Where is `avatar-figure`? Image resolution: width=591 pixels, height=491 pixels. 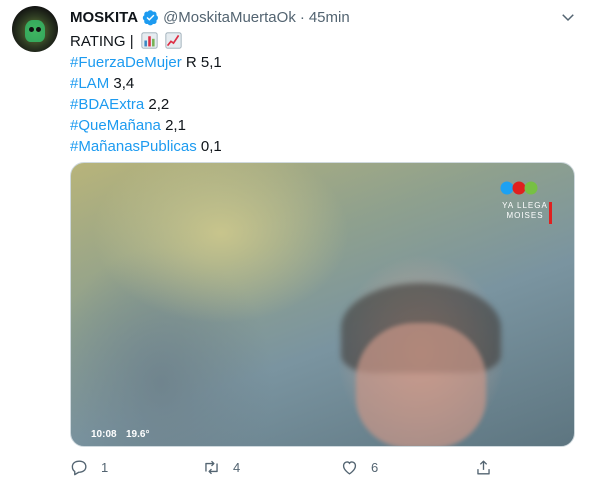
avatar-figure is located at coordinates (35, 31).